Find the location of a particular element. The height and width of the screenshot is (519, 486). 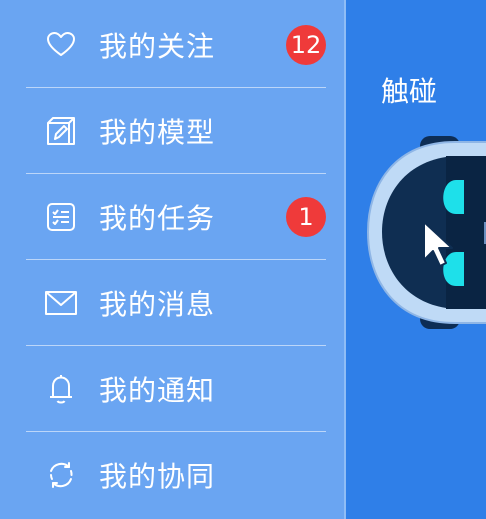

menu-item-tasks: 我的任务 1 is located at coordinates (173, 217).